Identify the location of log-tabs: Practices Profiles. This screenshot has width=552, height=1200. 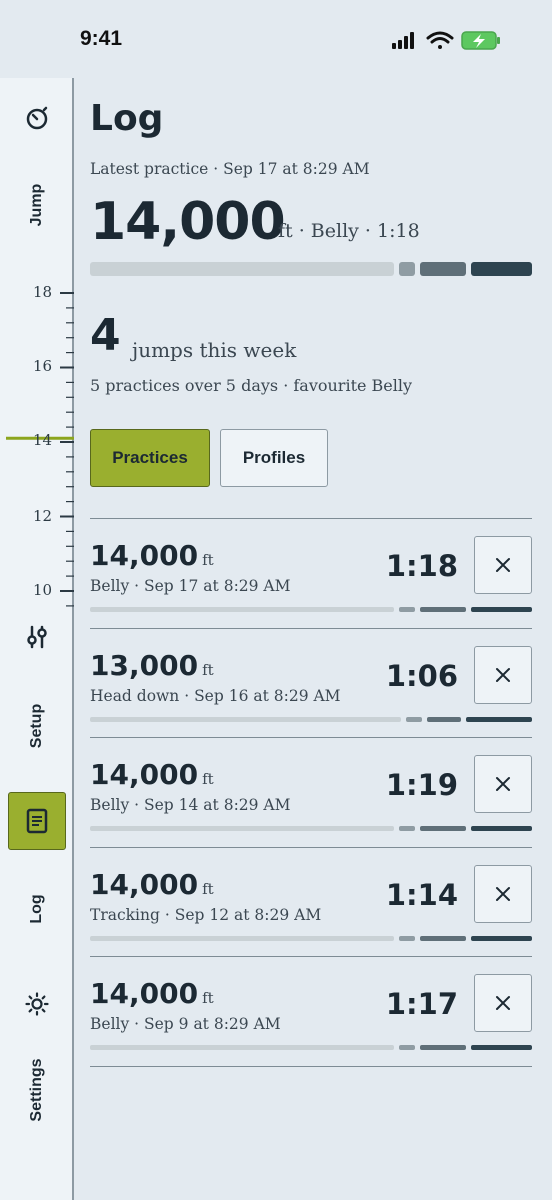
(209, 458).